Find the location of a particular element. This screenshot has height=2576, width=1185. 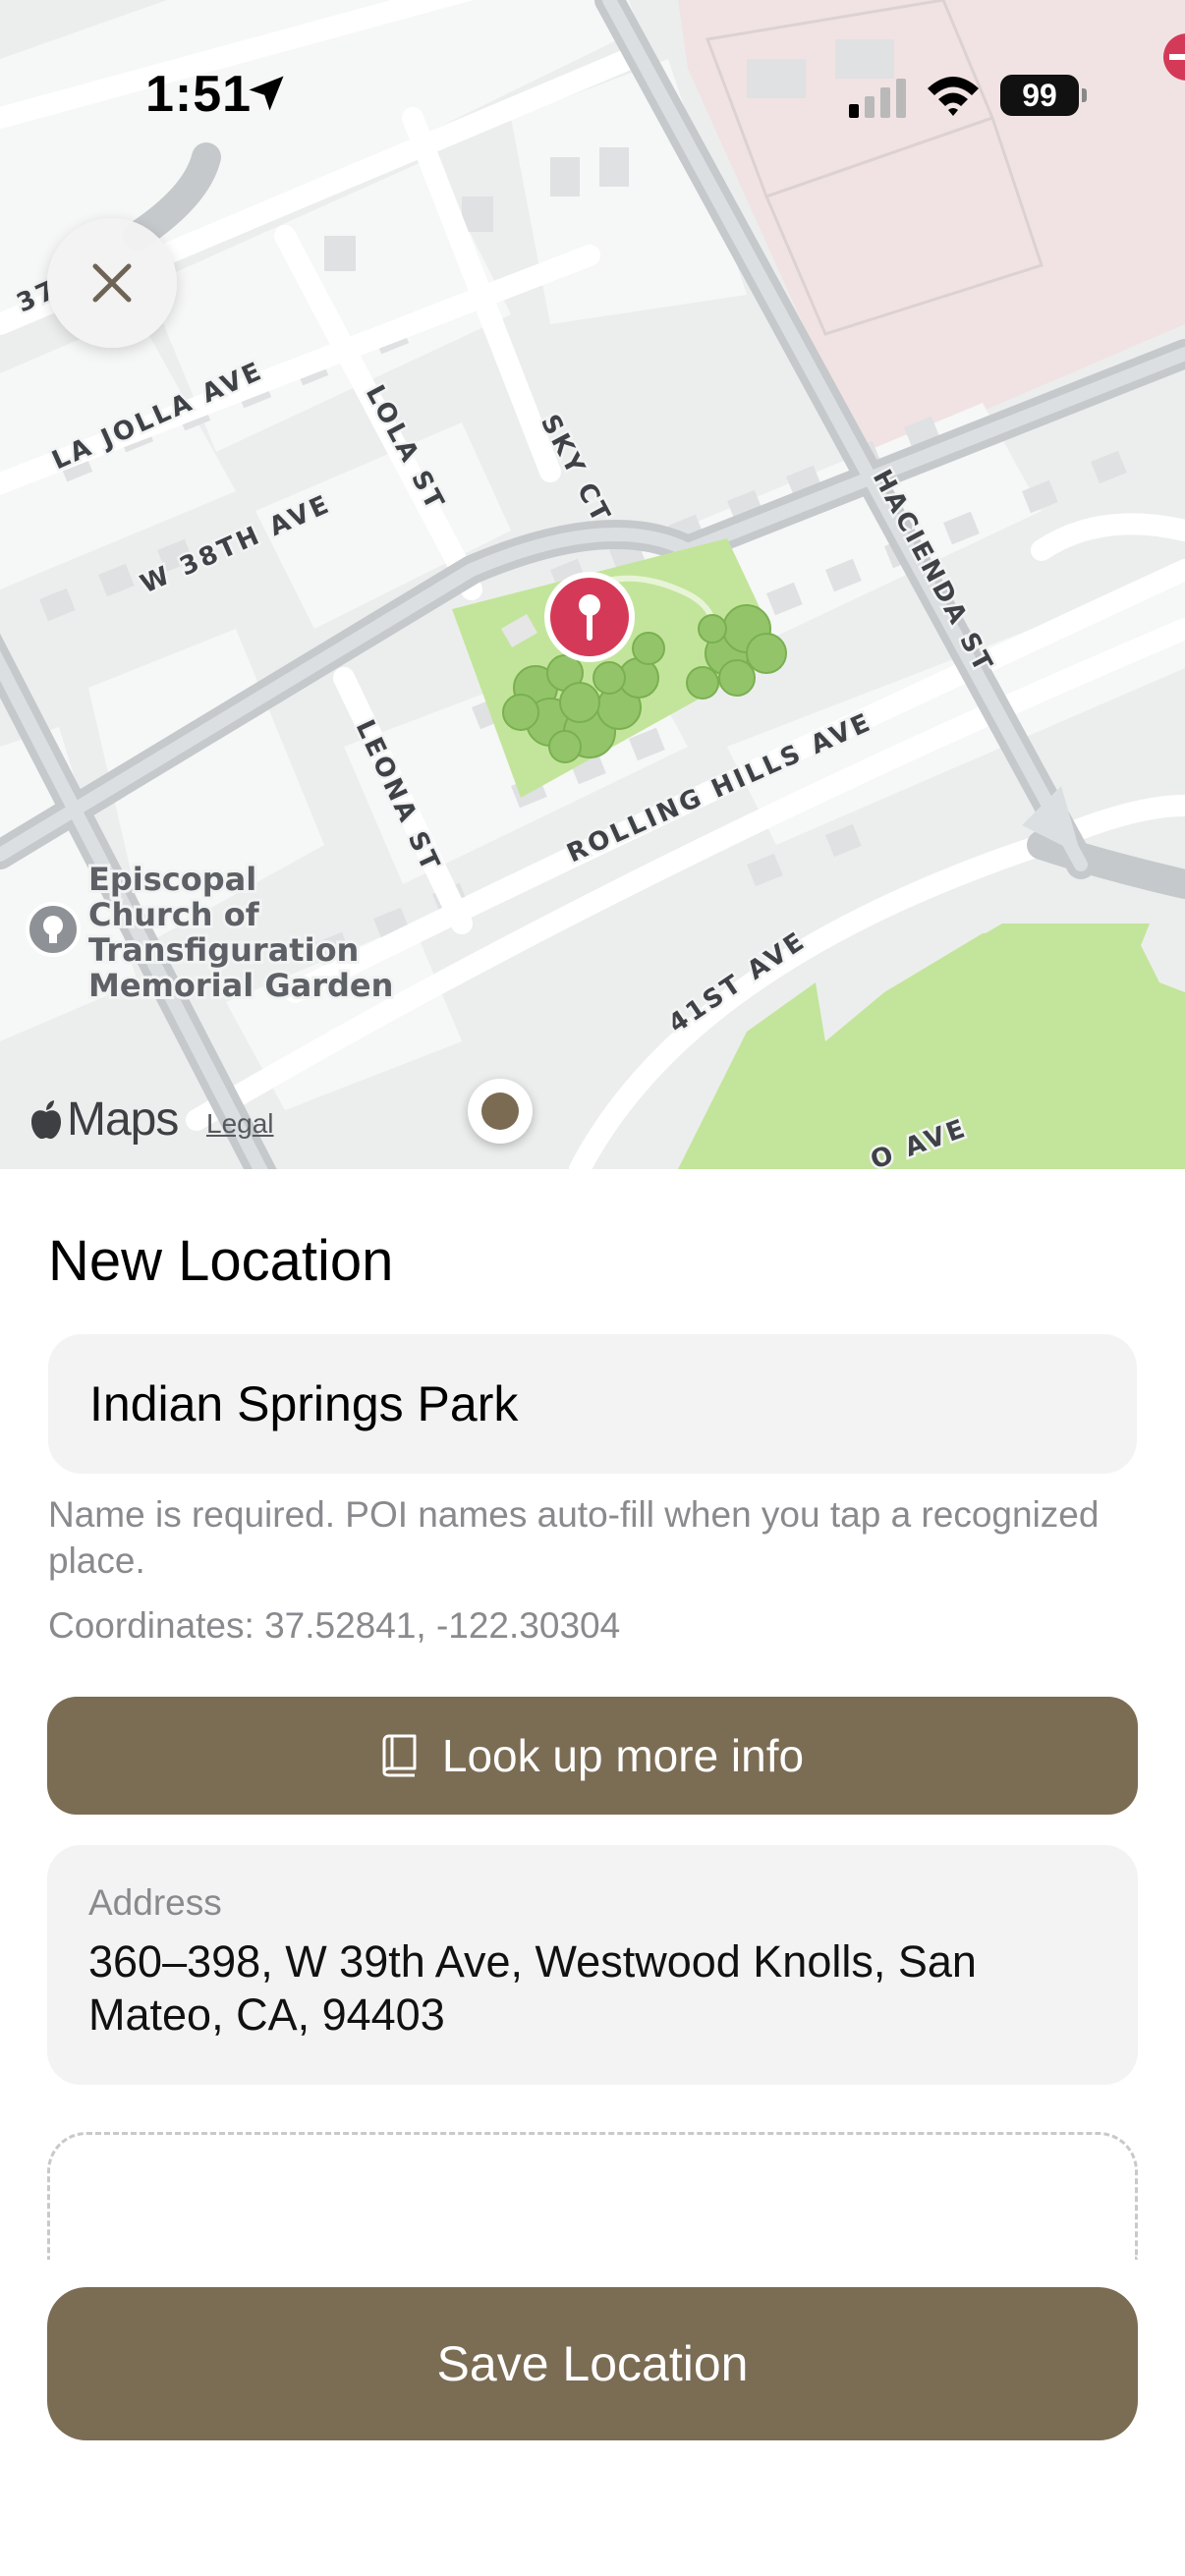

close-button is located at coordinates (112, 283).